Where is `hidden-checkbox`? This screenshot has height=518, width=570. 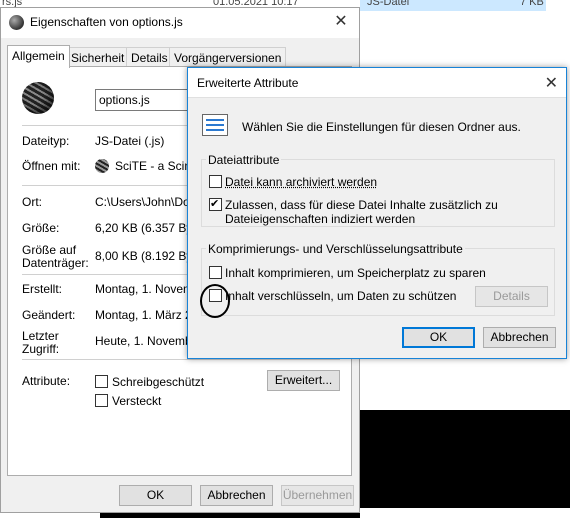
hidden-checkbox is located at coordinates (101, 400).